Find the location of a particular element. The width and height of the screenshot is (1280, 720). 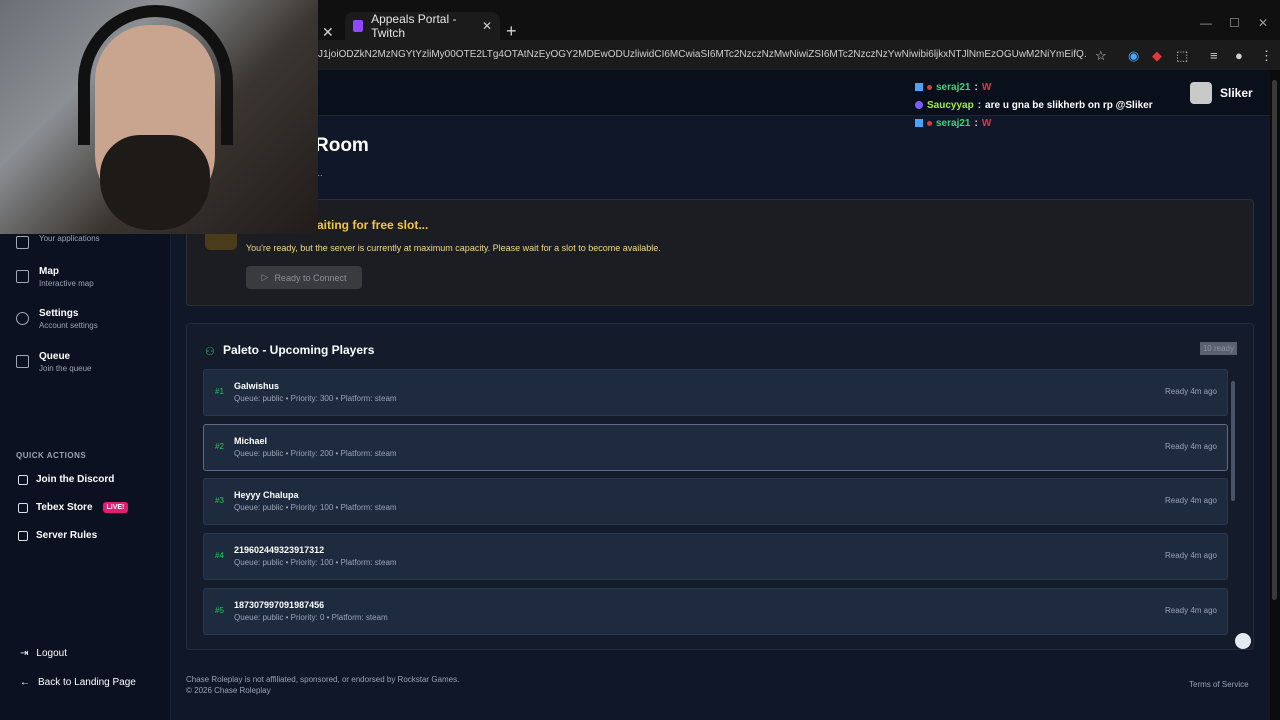

gear-icon is located at coordinates (22, 318).